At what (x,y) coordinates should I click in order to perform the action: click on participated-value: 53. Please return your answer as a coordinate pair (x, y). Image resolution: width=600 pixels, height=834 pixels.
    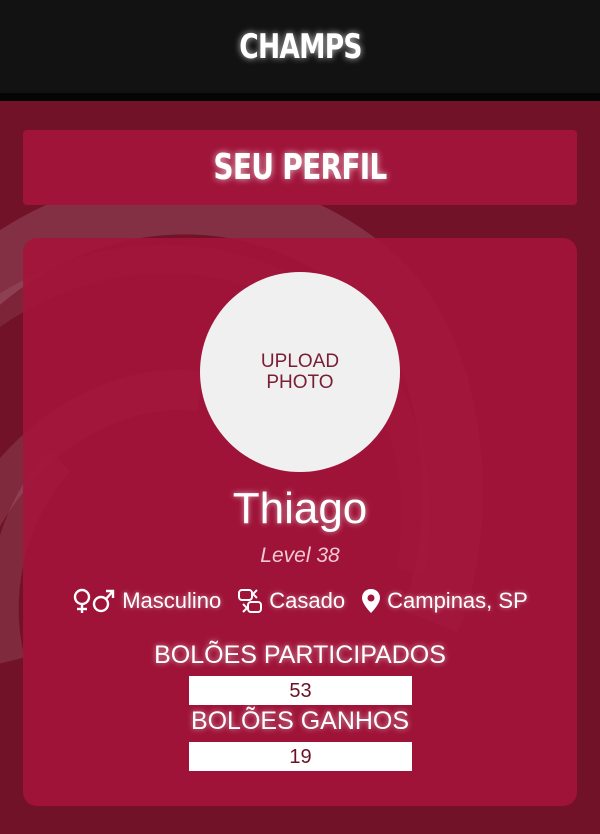
    Looking at the image, I should click on (300, 690).